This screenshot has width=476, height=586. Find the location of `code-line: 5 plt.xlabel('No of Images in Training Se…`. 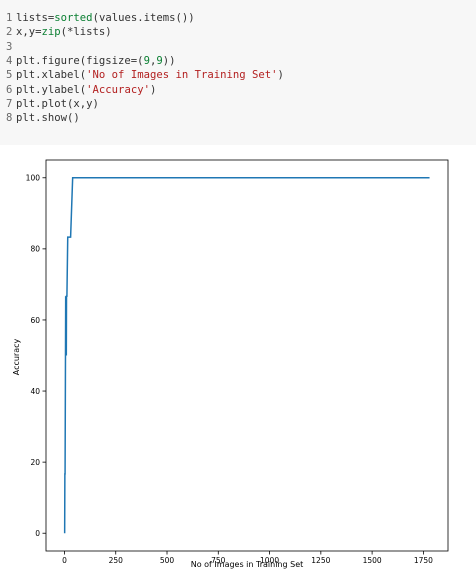

code-line: 5 plt.xlabel('No of Images in Training Se… is located at coordinates (145, 75).